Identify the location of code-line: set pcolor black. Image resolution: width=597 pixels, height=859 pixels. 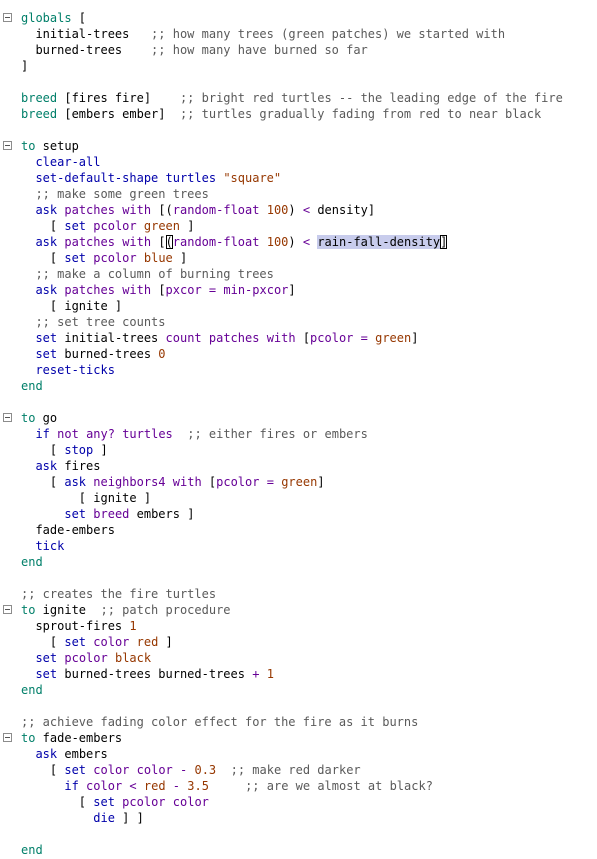
(298, 658).